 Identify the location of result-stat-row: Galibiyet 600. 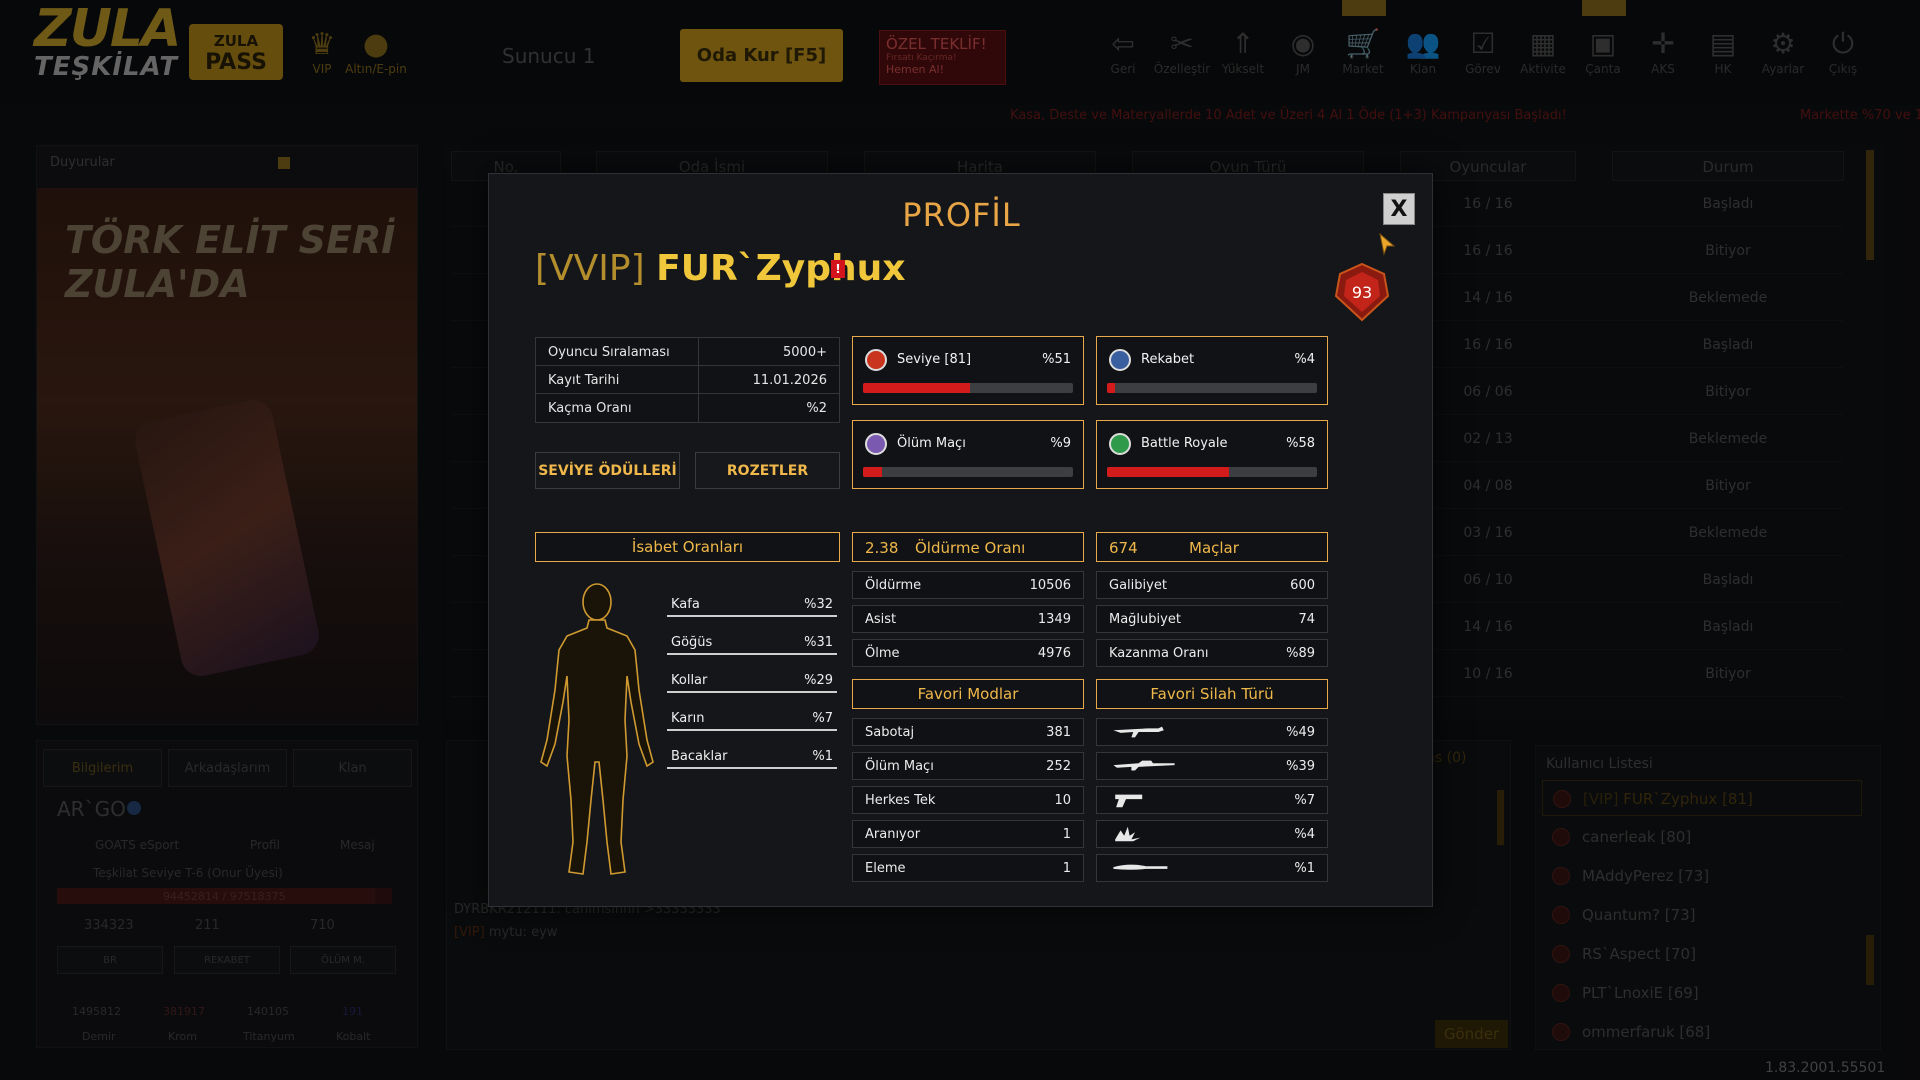
(1212, 585).